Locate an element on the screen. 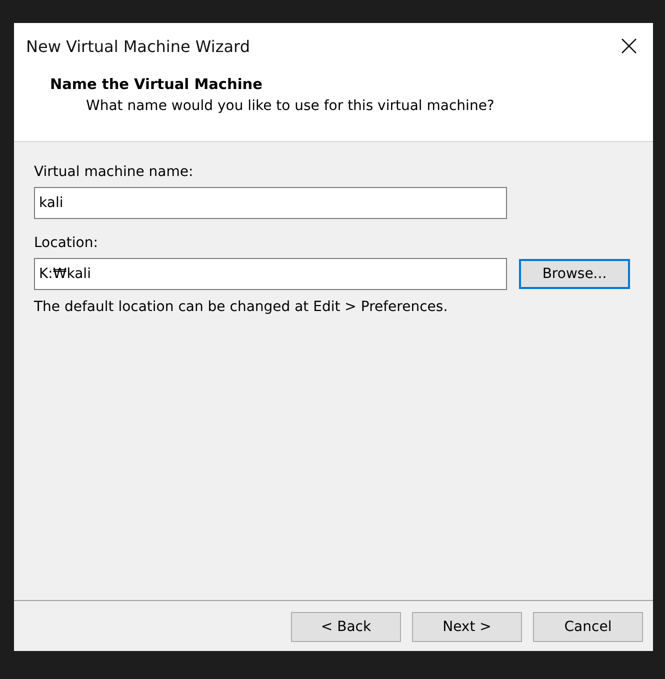 The height and width of the screenshot is (679, 665). wizard-button: Next > is located at coordinates (467, 627).